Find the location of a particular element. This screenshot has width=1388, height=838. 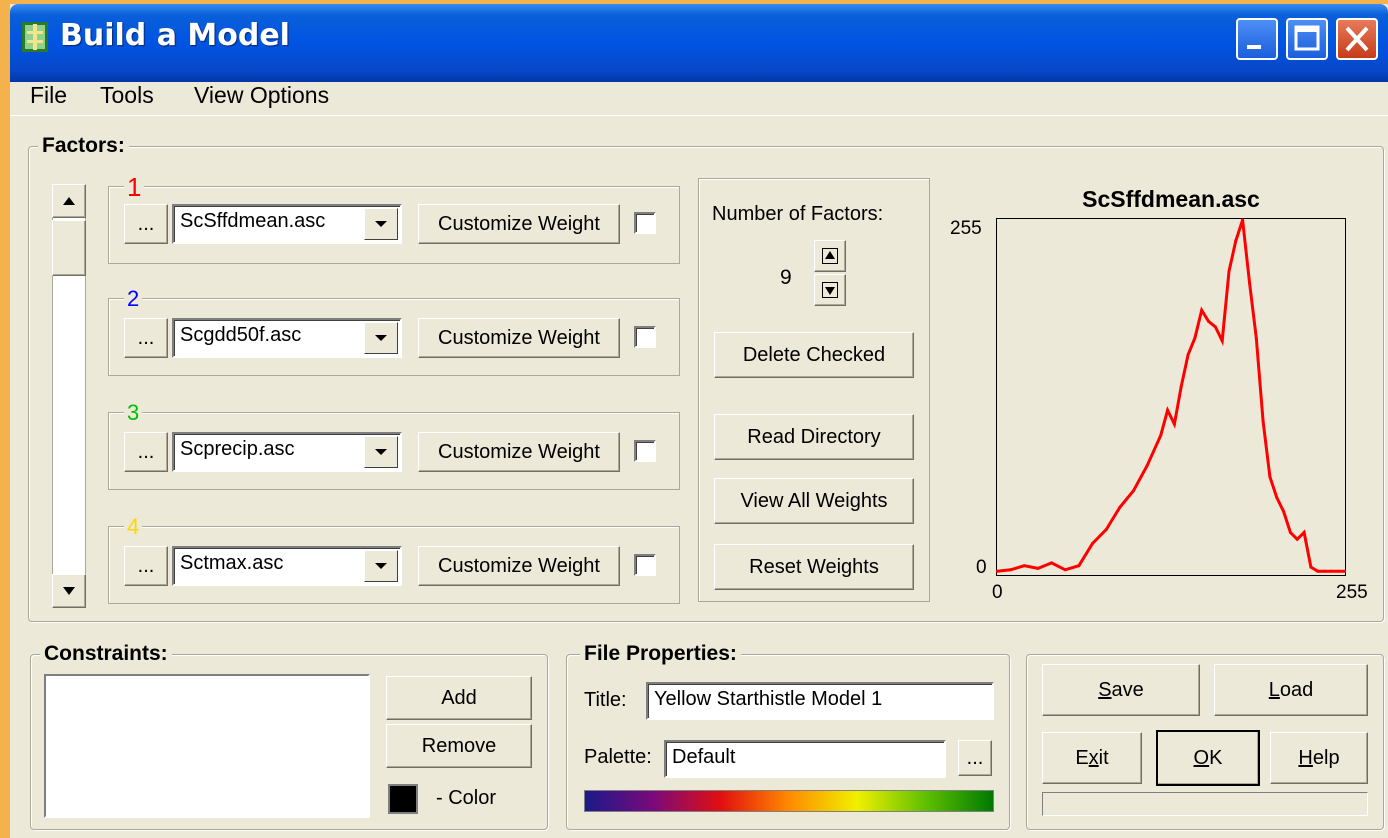

customize-weight-button-4: Customize Weight is located at coordinates (519, 566).